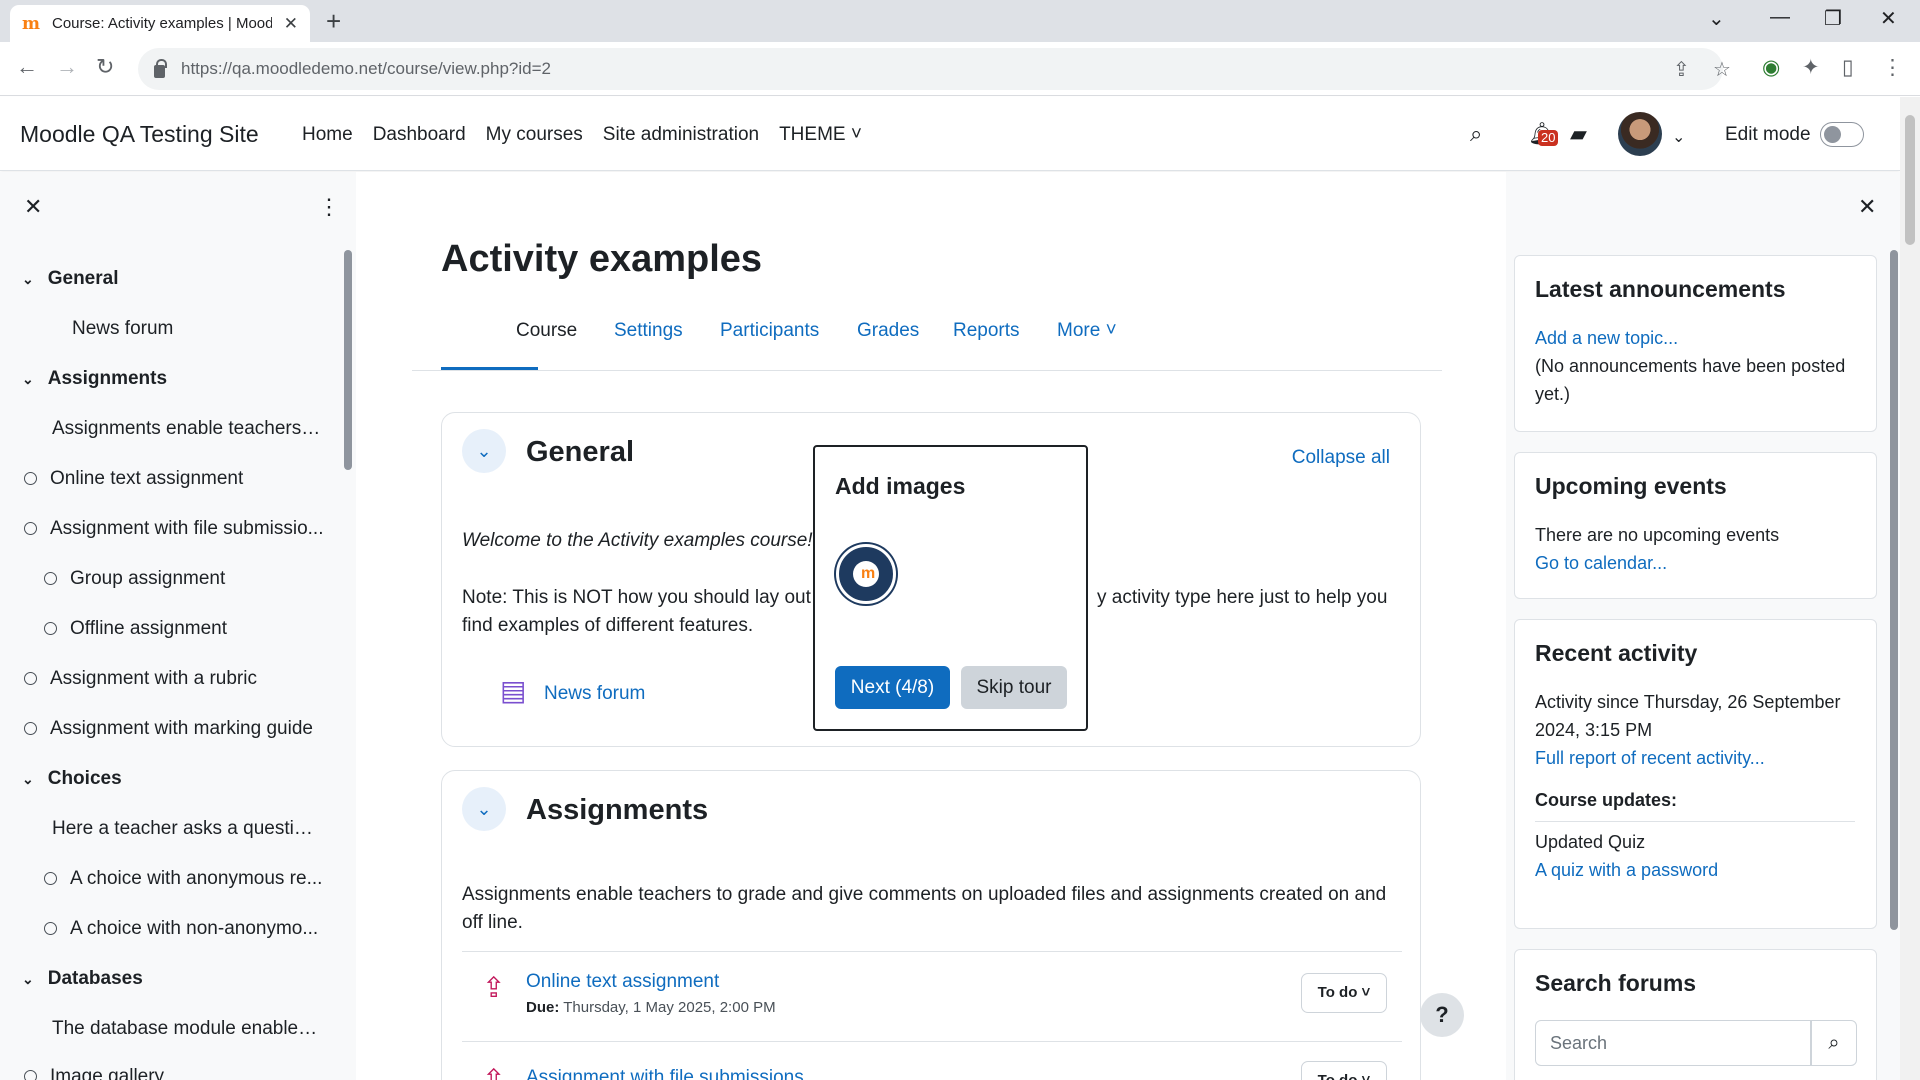 This screenshot has height=1080, width=1920. I want to click on course-index-options-icon: ⋮, so click(329, 207).